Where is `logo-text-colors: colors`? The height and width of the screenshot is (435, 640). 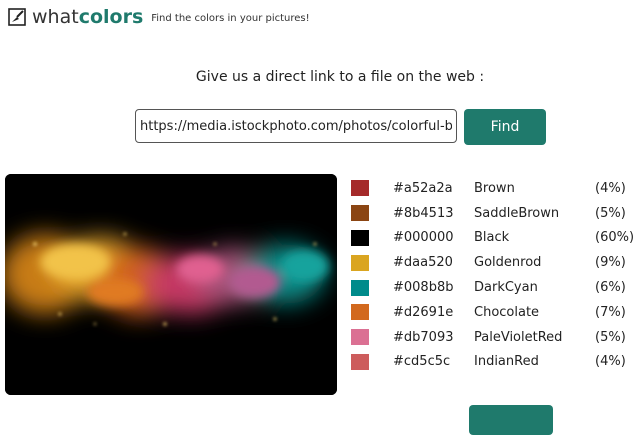
logo-text-colors: colors is located at coordinates (111, 17).